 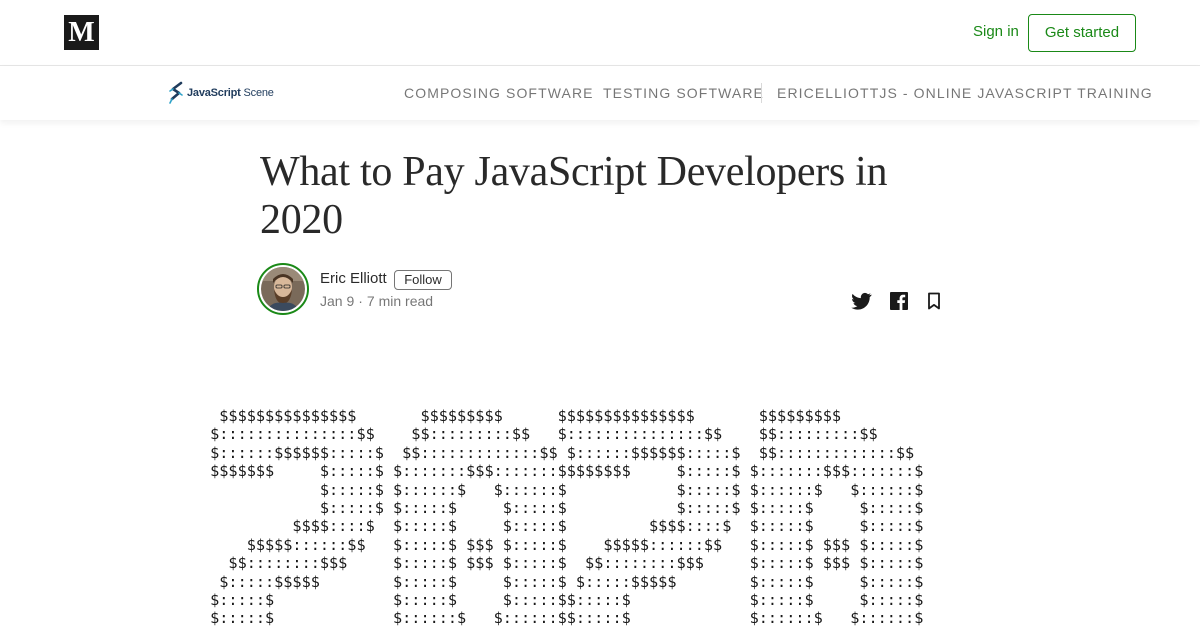 I want to click on author-photo, so click(x=283, y=289).